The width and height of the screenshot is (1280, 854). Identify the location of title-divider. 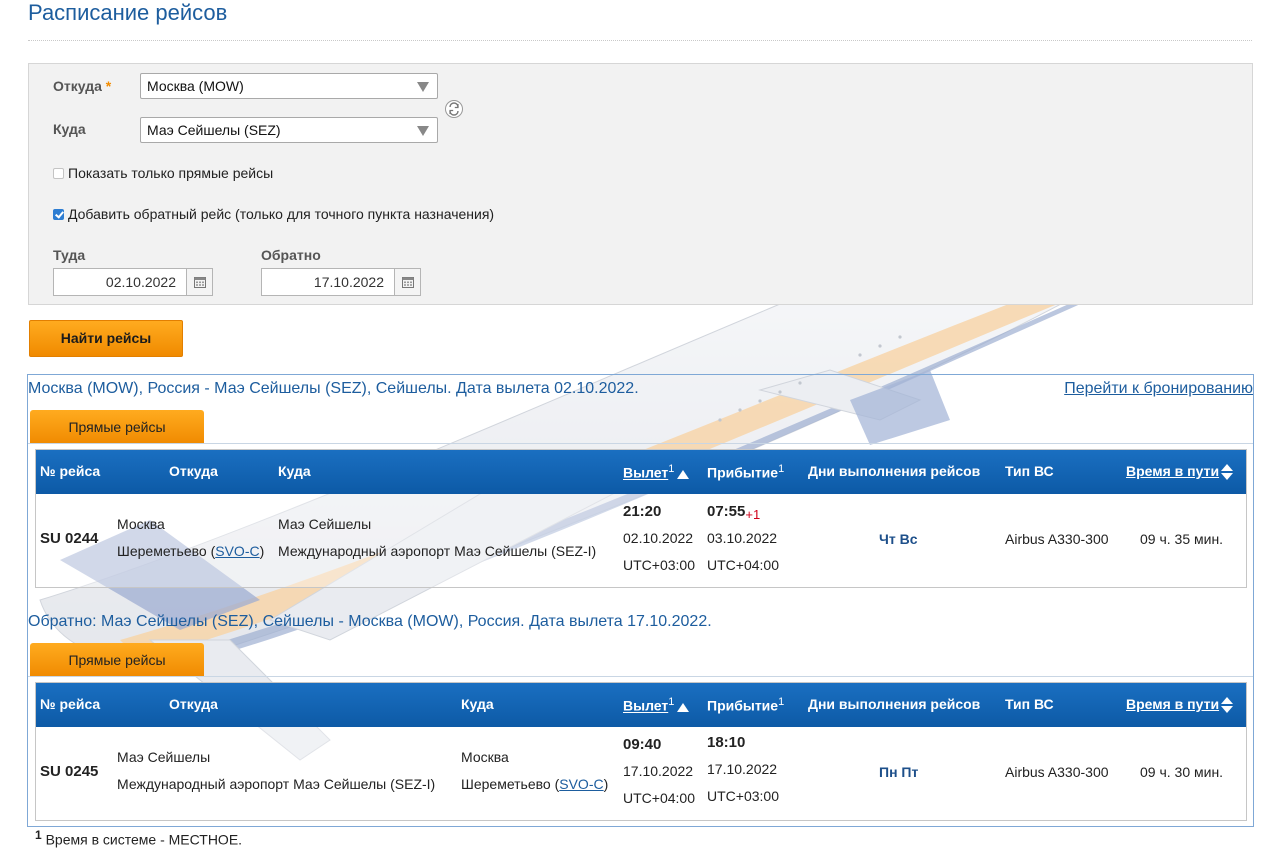
(640, 40).